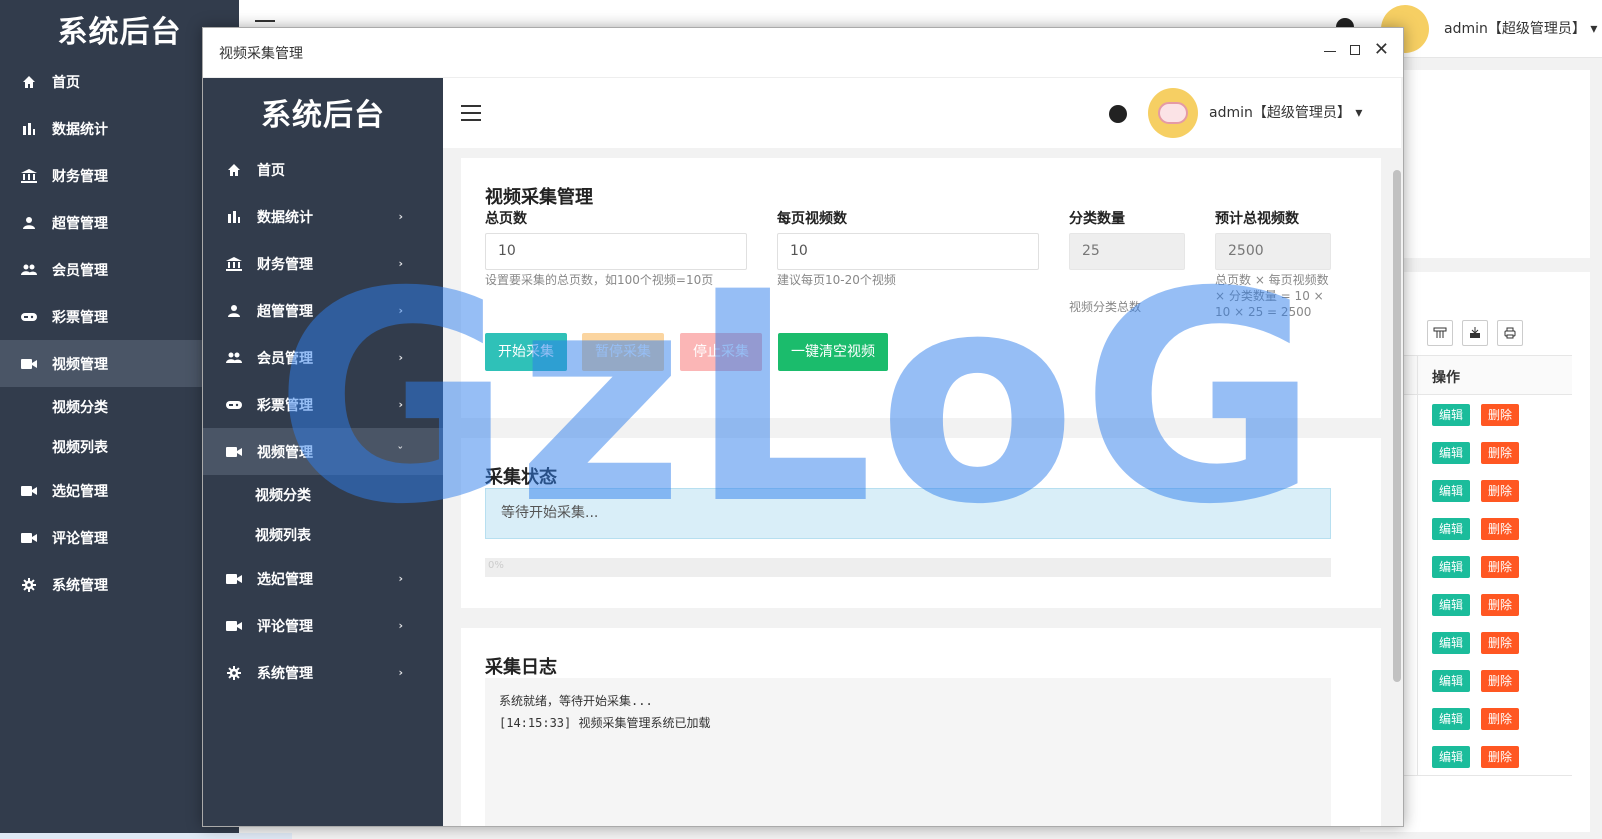 Image resolution: width=1602 pixels, height=839 pixels. Describe the element at coordinates (1173, 113) in the screenshot. I see `avatar` at that location.